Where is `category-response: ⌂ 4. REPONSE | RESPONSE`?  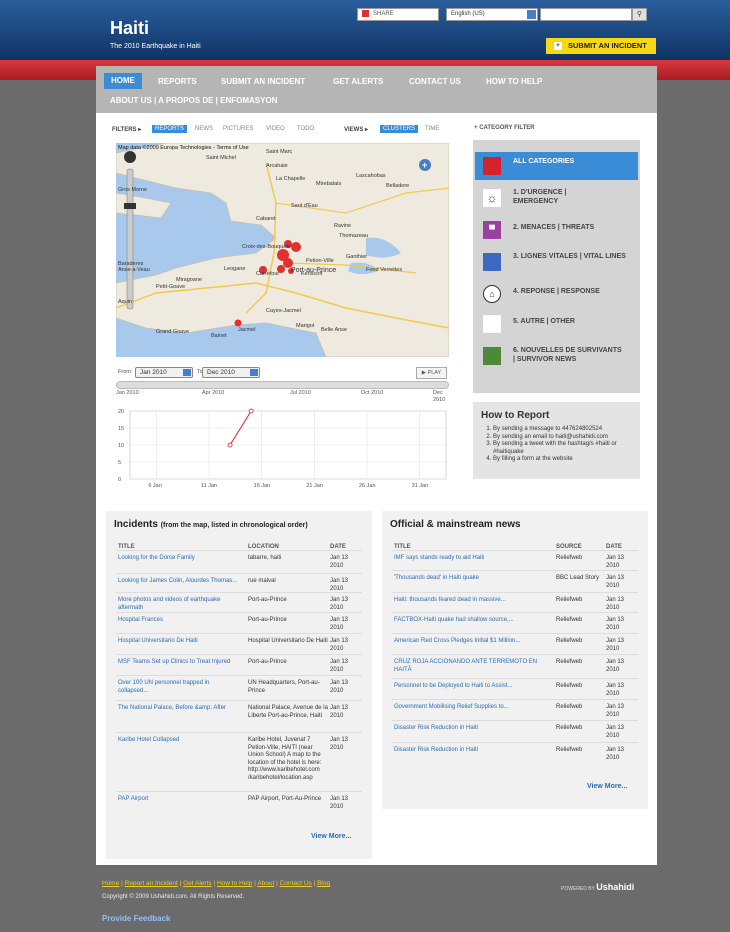 category-response: ⌂ 4. REPONSE | RESPONSE is located at coordinates (556, 294).